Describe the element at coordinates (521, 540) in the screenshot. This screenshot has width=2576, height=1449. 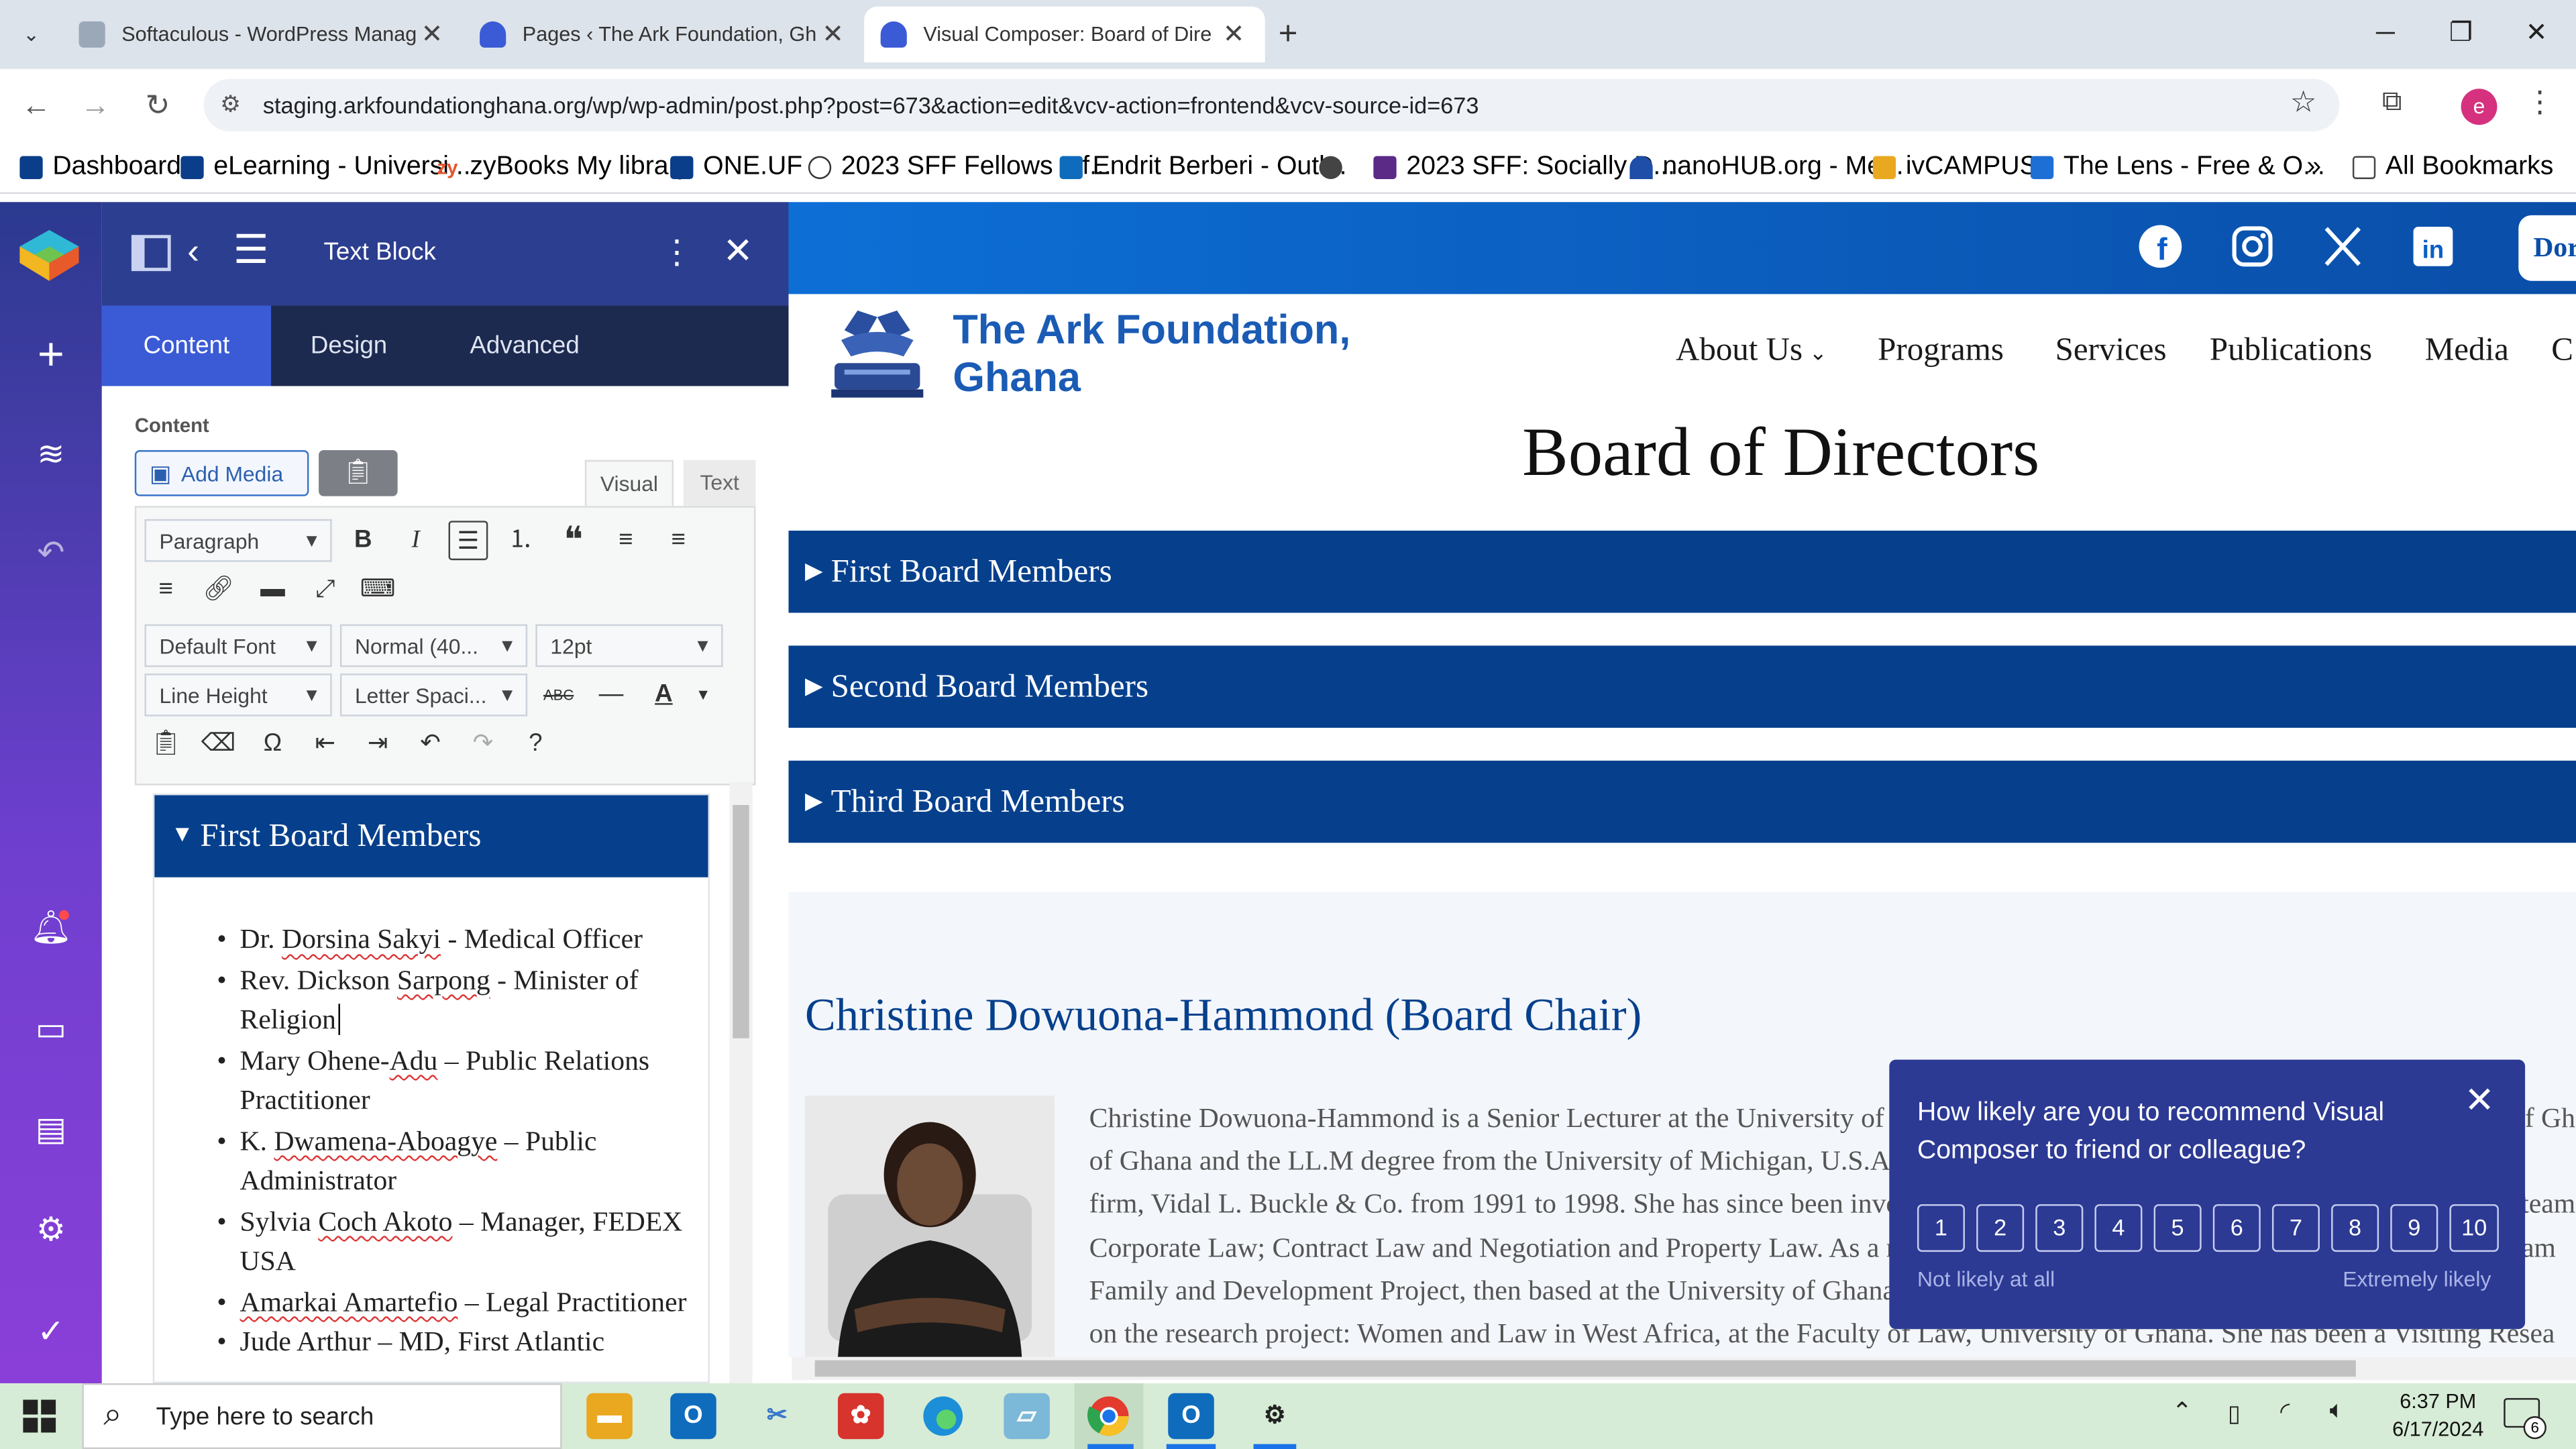
I see `numbered-list-icon: ⒈` at that location.